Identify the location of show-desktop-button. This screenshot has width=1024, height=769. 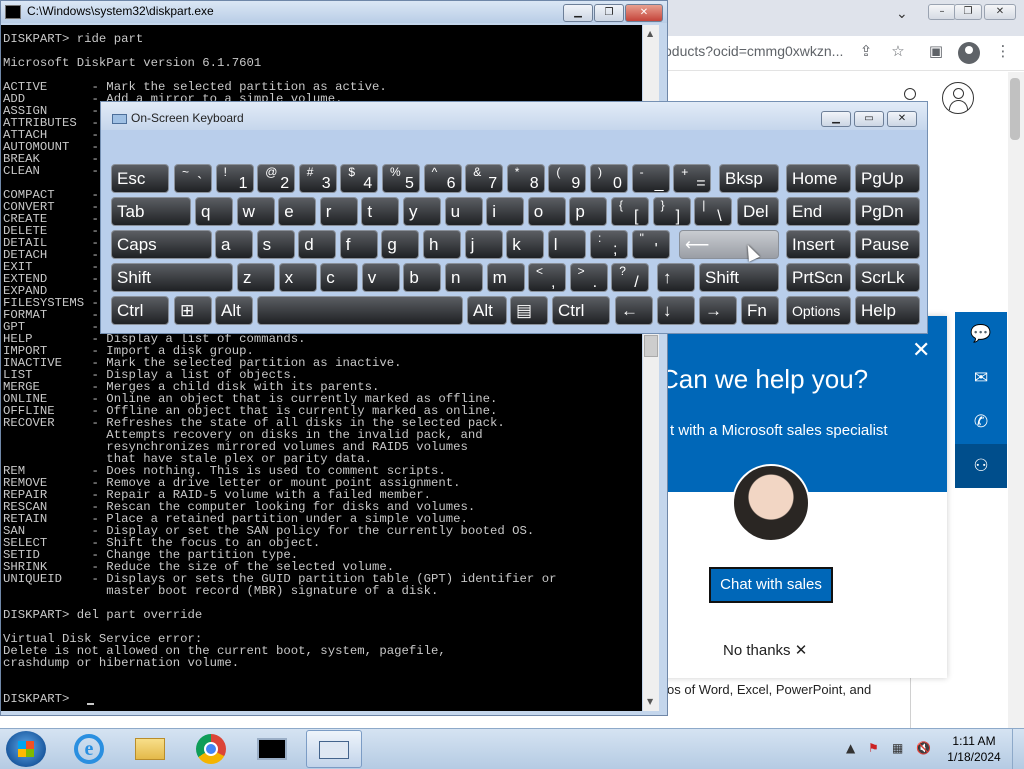
(1018, 749).